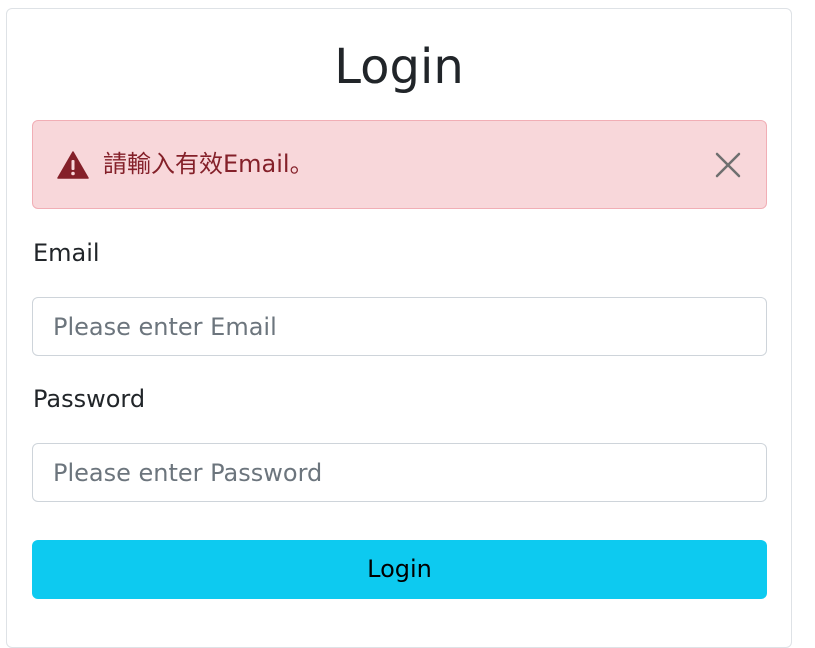 The image size is (815, 648). Describe the element at coordinates (89, 399) in the screenshot. I see `password-label: Password` at that location.